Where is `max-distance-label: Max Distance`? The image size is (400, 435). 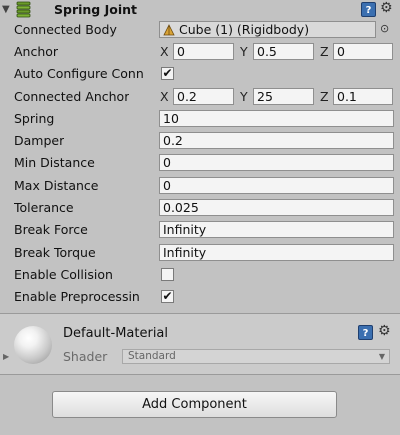
max-distance-label: Max Distance is located at coordinates (56, 185).